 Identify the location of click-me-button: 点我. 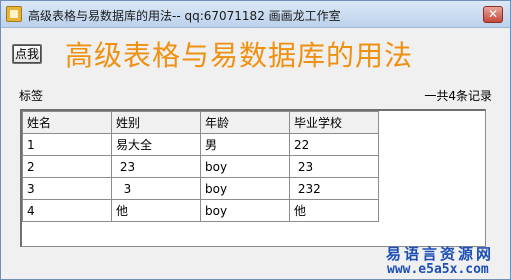
(27, 54).